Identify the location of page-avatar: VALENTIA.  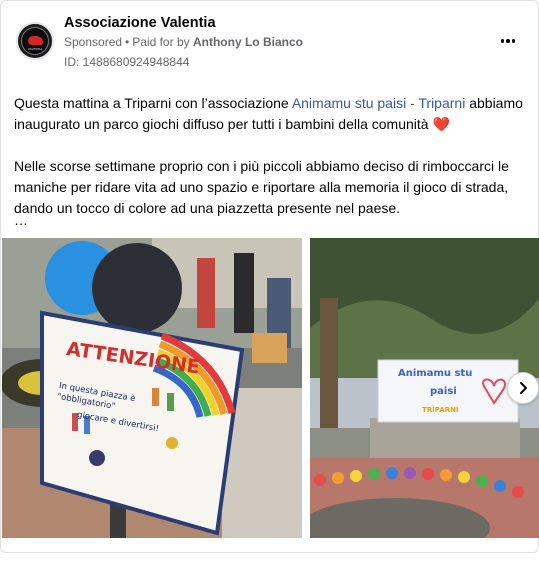
(35, 41).